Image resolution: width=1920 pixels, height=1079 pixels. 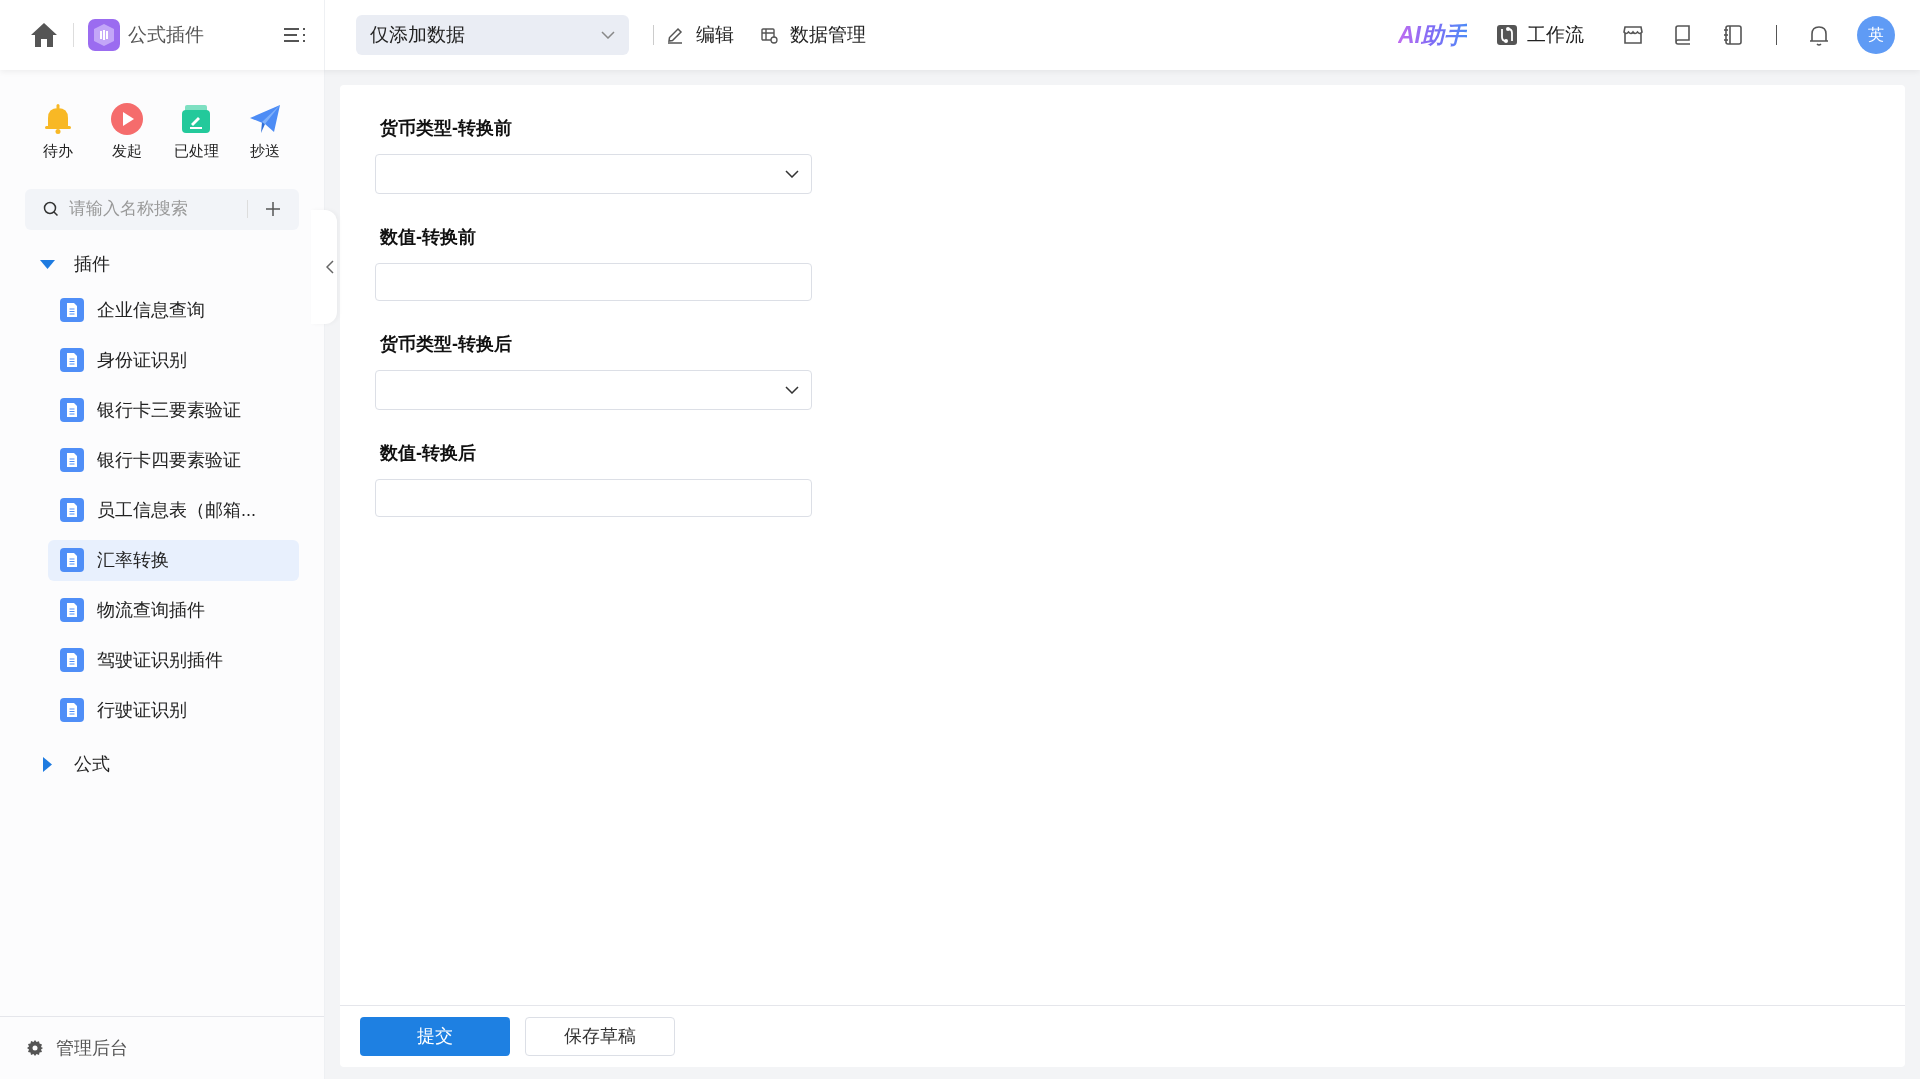 I want to click on table-icon, so click(x=769, y=35).